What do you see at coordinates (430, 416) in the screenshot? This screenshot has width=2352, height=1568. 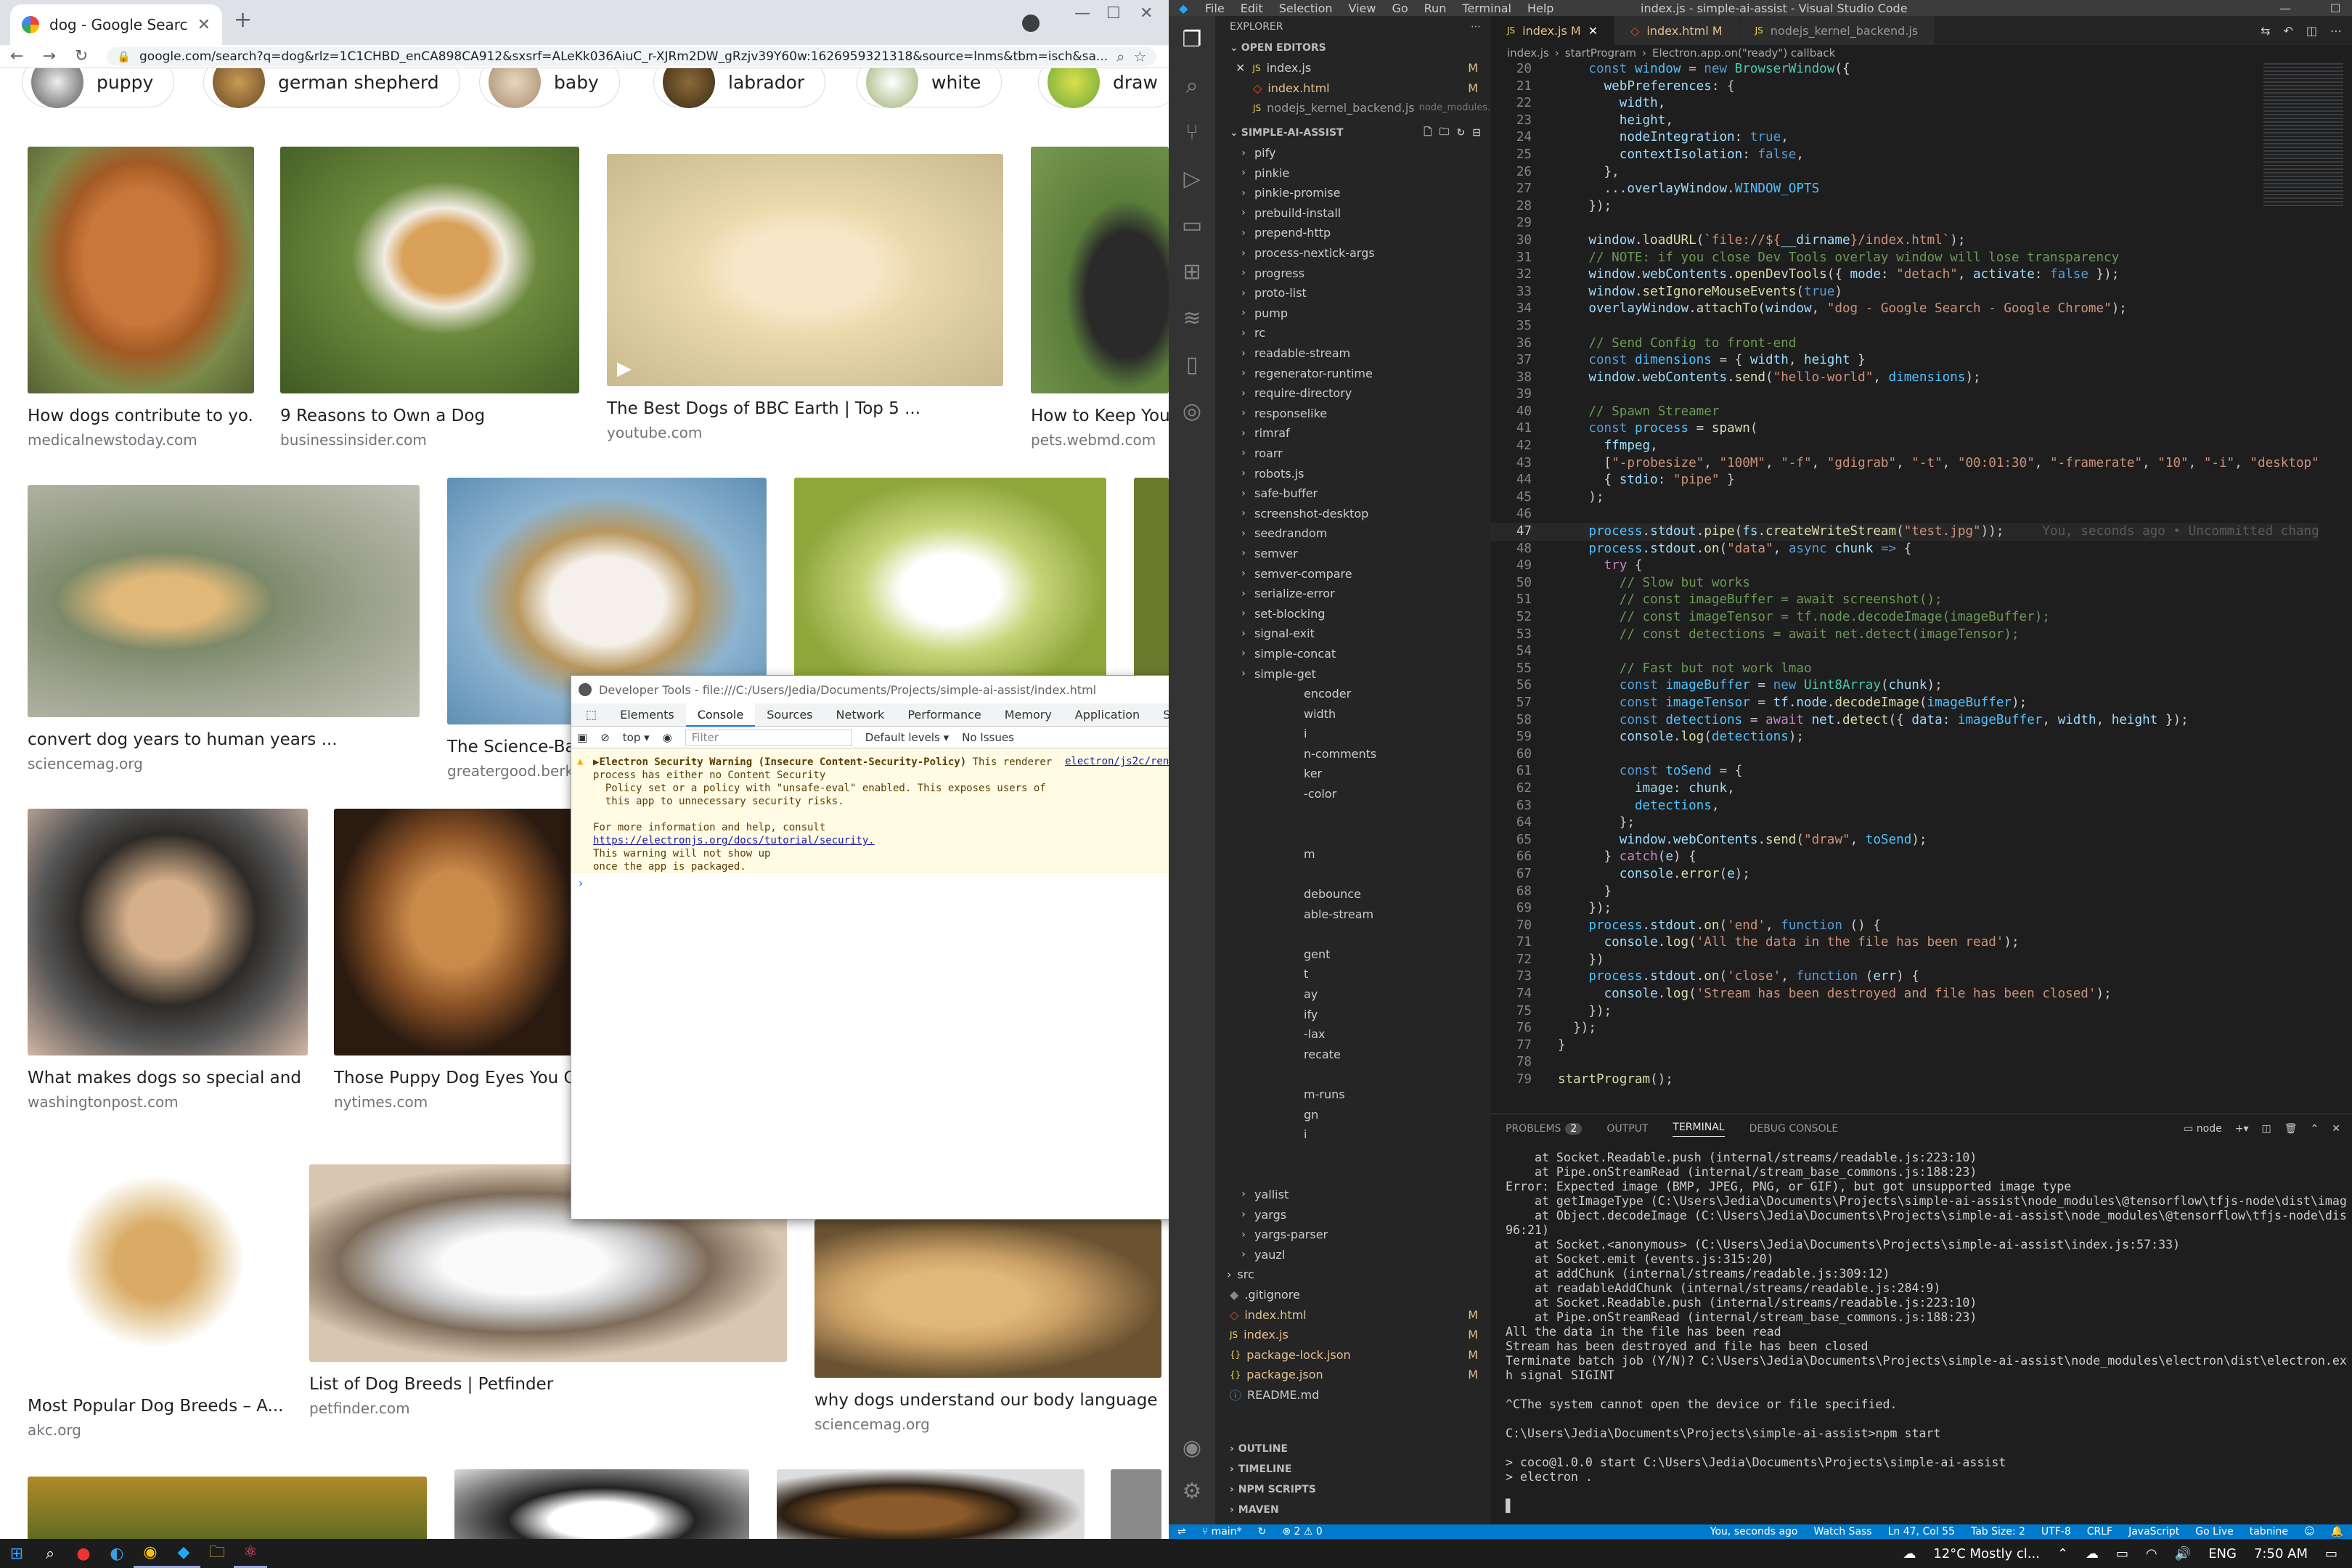 I see `result-caption: 9 Reasons to Own a Dog` at bounding box center [430, 416].